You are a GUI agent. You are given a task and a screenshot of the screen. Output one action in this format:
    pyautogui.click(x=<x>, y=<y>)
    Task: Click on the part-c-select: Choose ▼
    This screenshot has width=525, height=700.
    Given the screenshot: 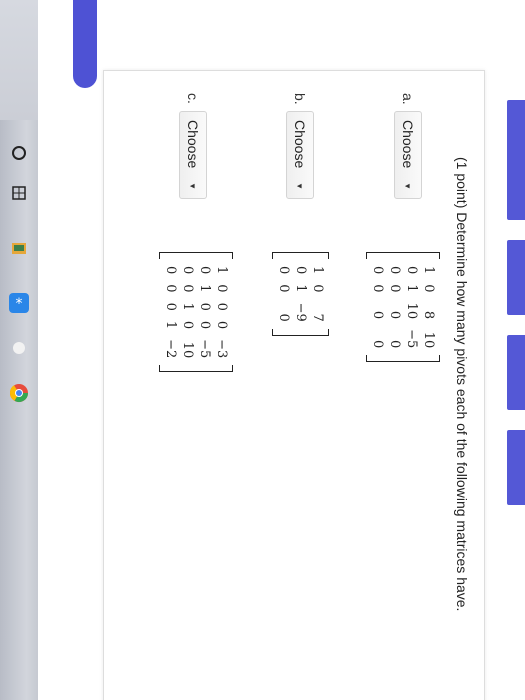 What is the action you would take?
    pyautogui.click(x=193, y=155)
    